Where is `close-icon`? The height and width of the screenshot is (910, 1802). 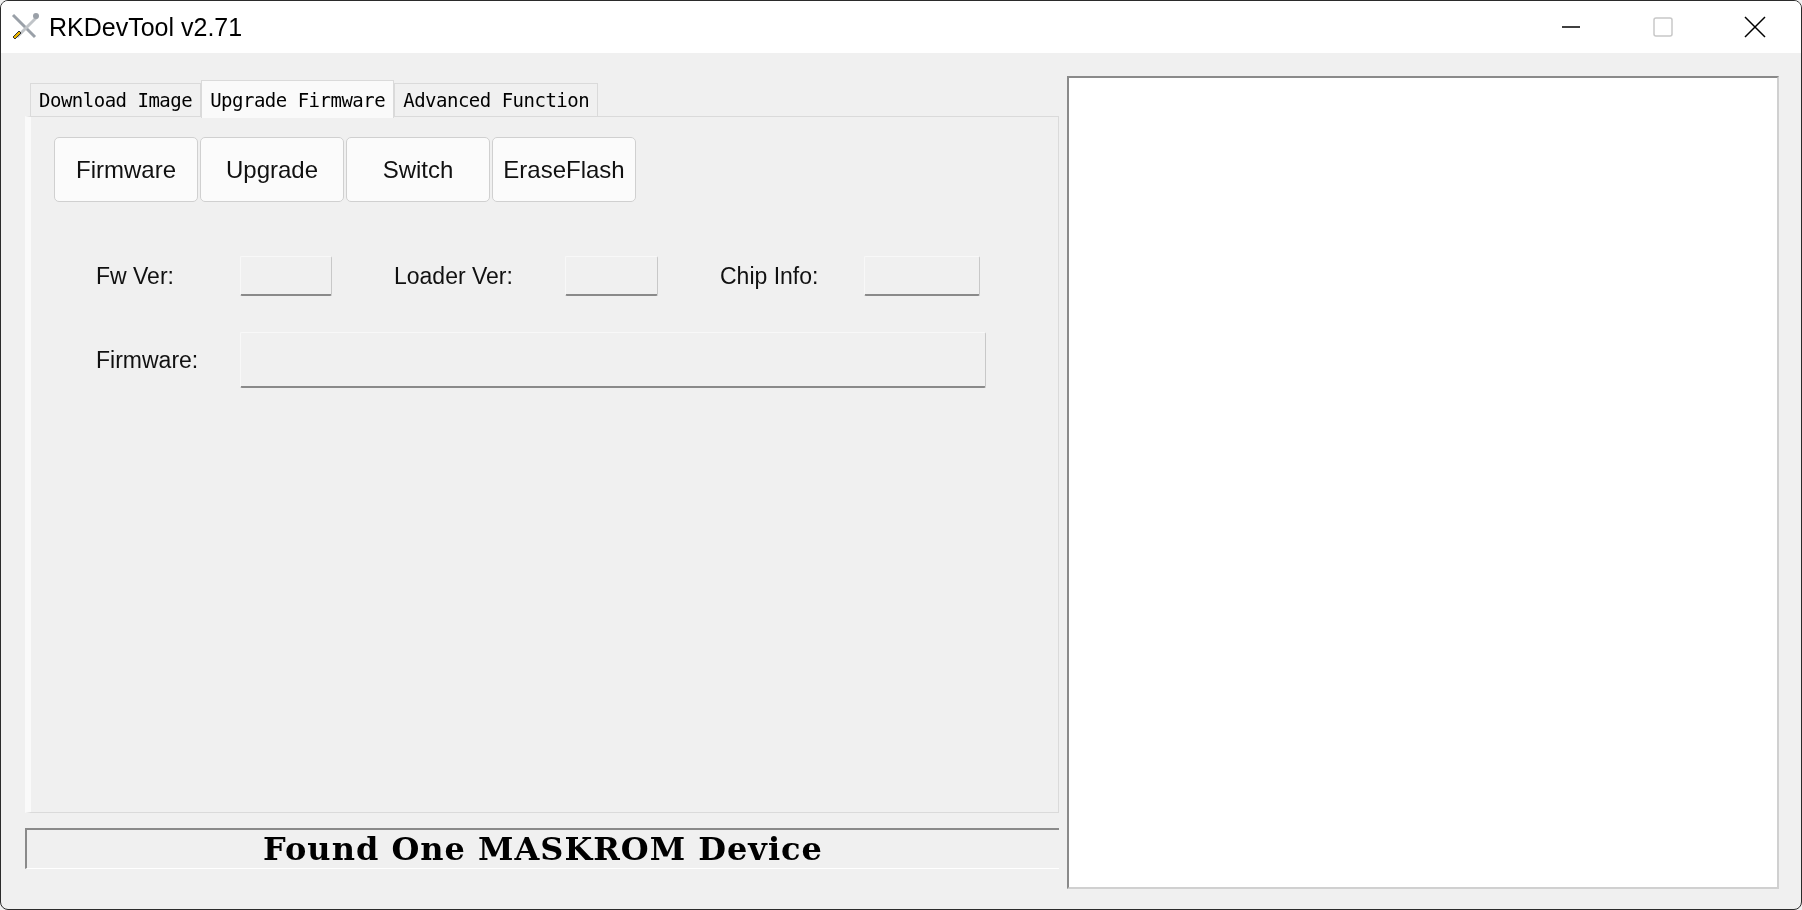
close-icon is located at coordinates (1755, 27).